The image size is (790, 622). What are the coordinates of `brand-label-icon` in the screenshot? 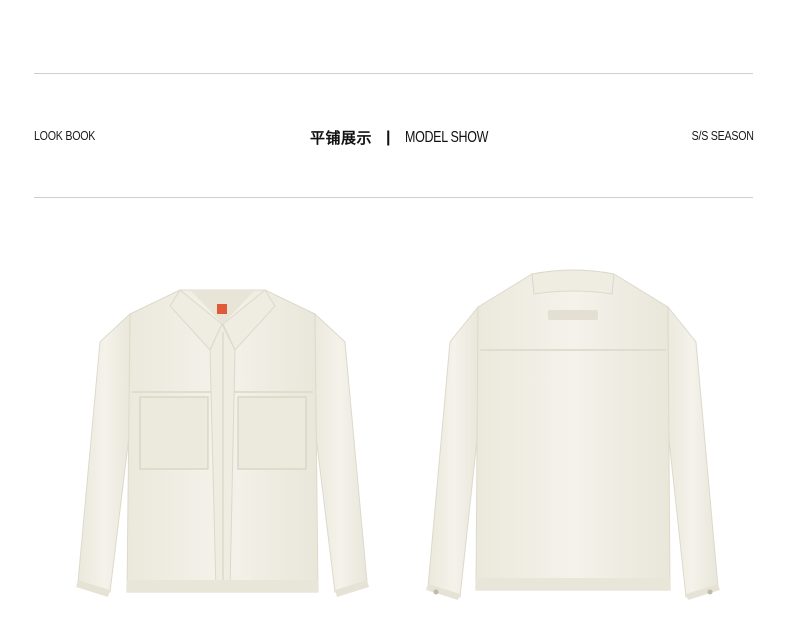 It's located at (222, 309).